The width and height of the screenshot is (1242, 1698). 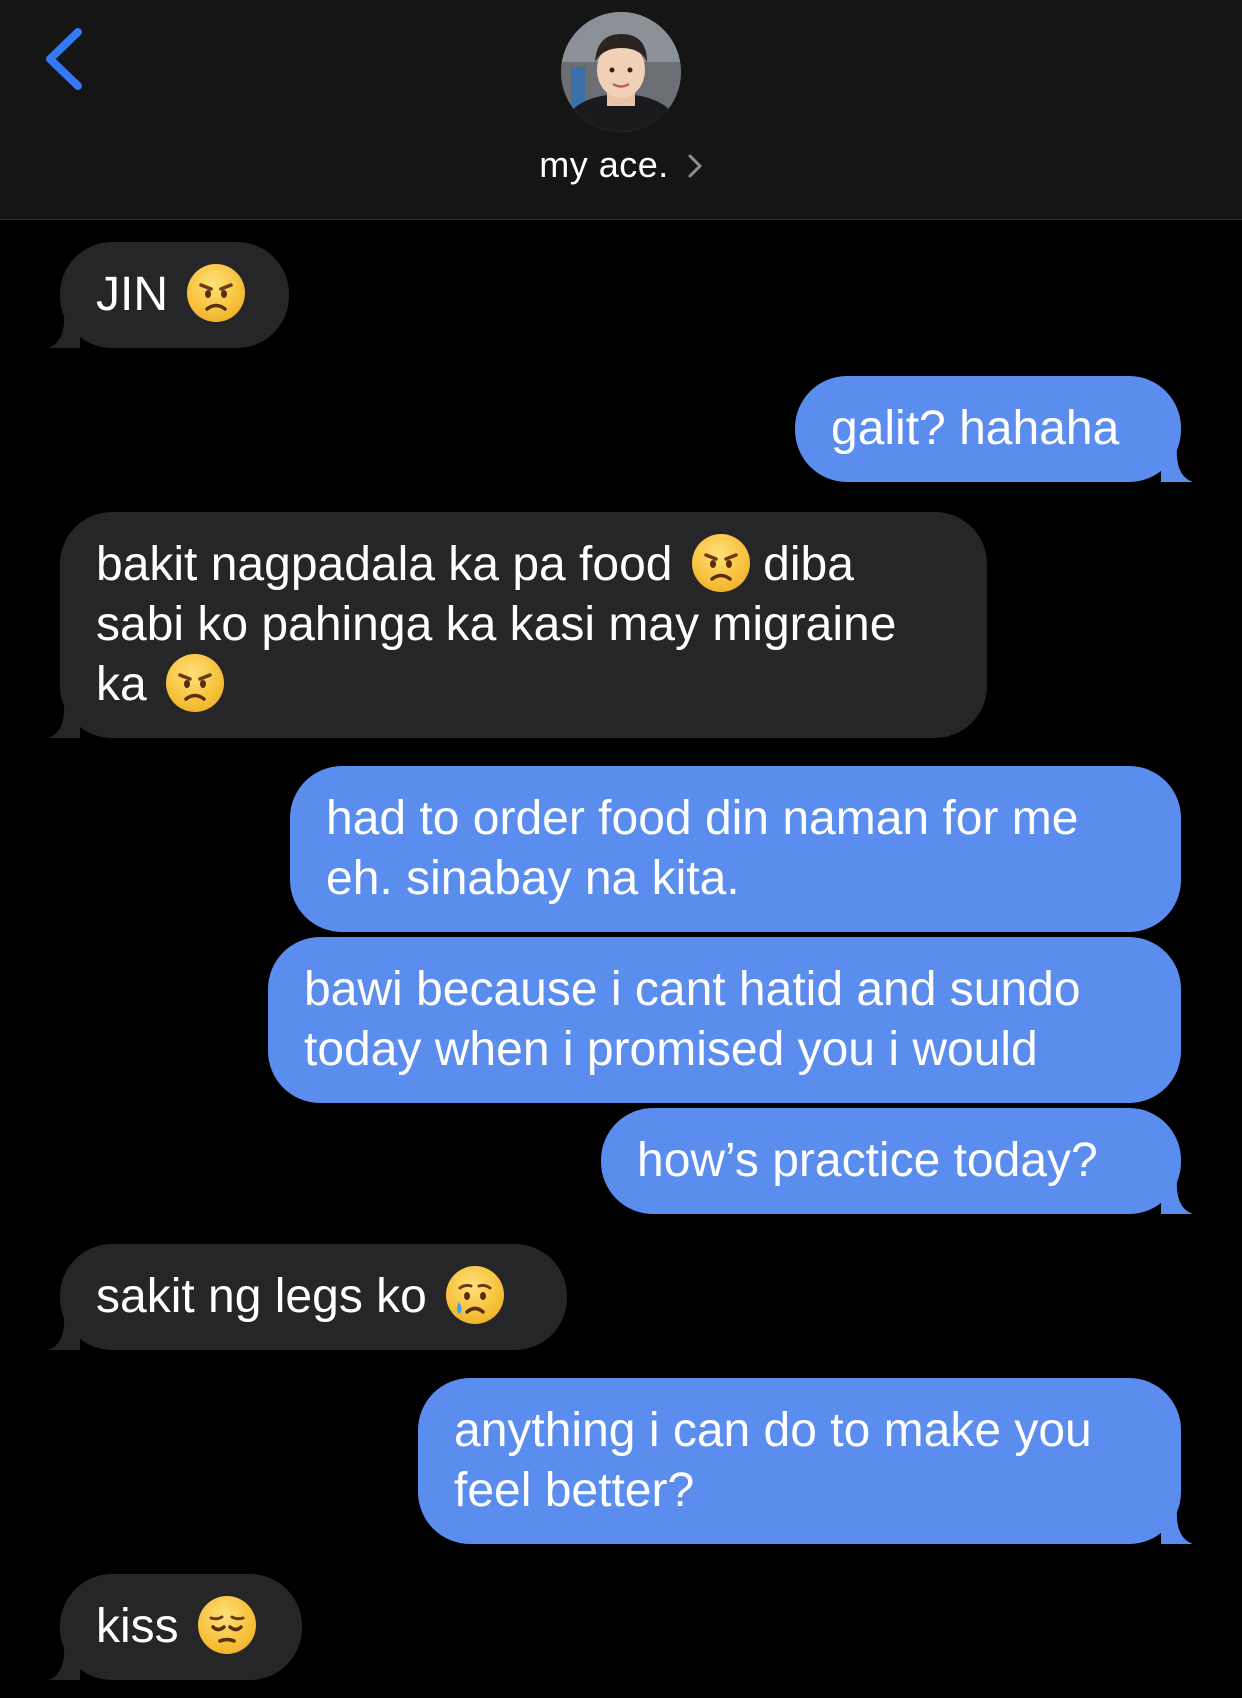 What do you see at coordinates (475, 1295) in the screenshot?
I see `crying-face-icon` at bounding box center [475, 1295].